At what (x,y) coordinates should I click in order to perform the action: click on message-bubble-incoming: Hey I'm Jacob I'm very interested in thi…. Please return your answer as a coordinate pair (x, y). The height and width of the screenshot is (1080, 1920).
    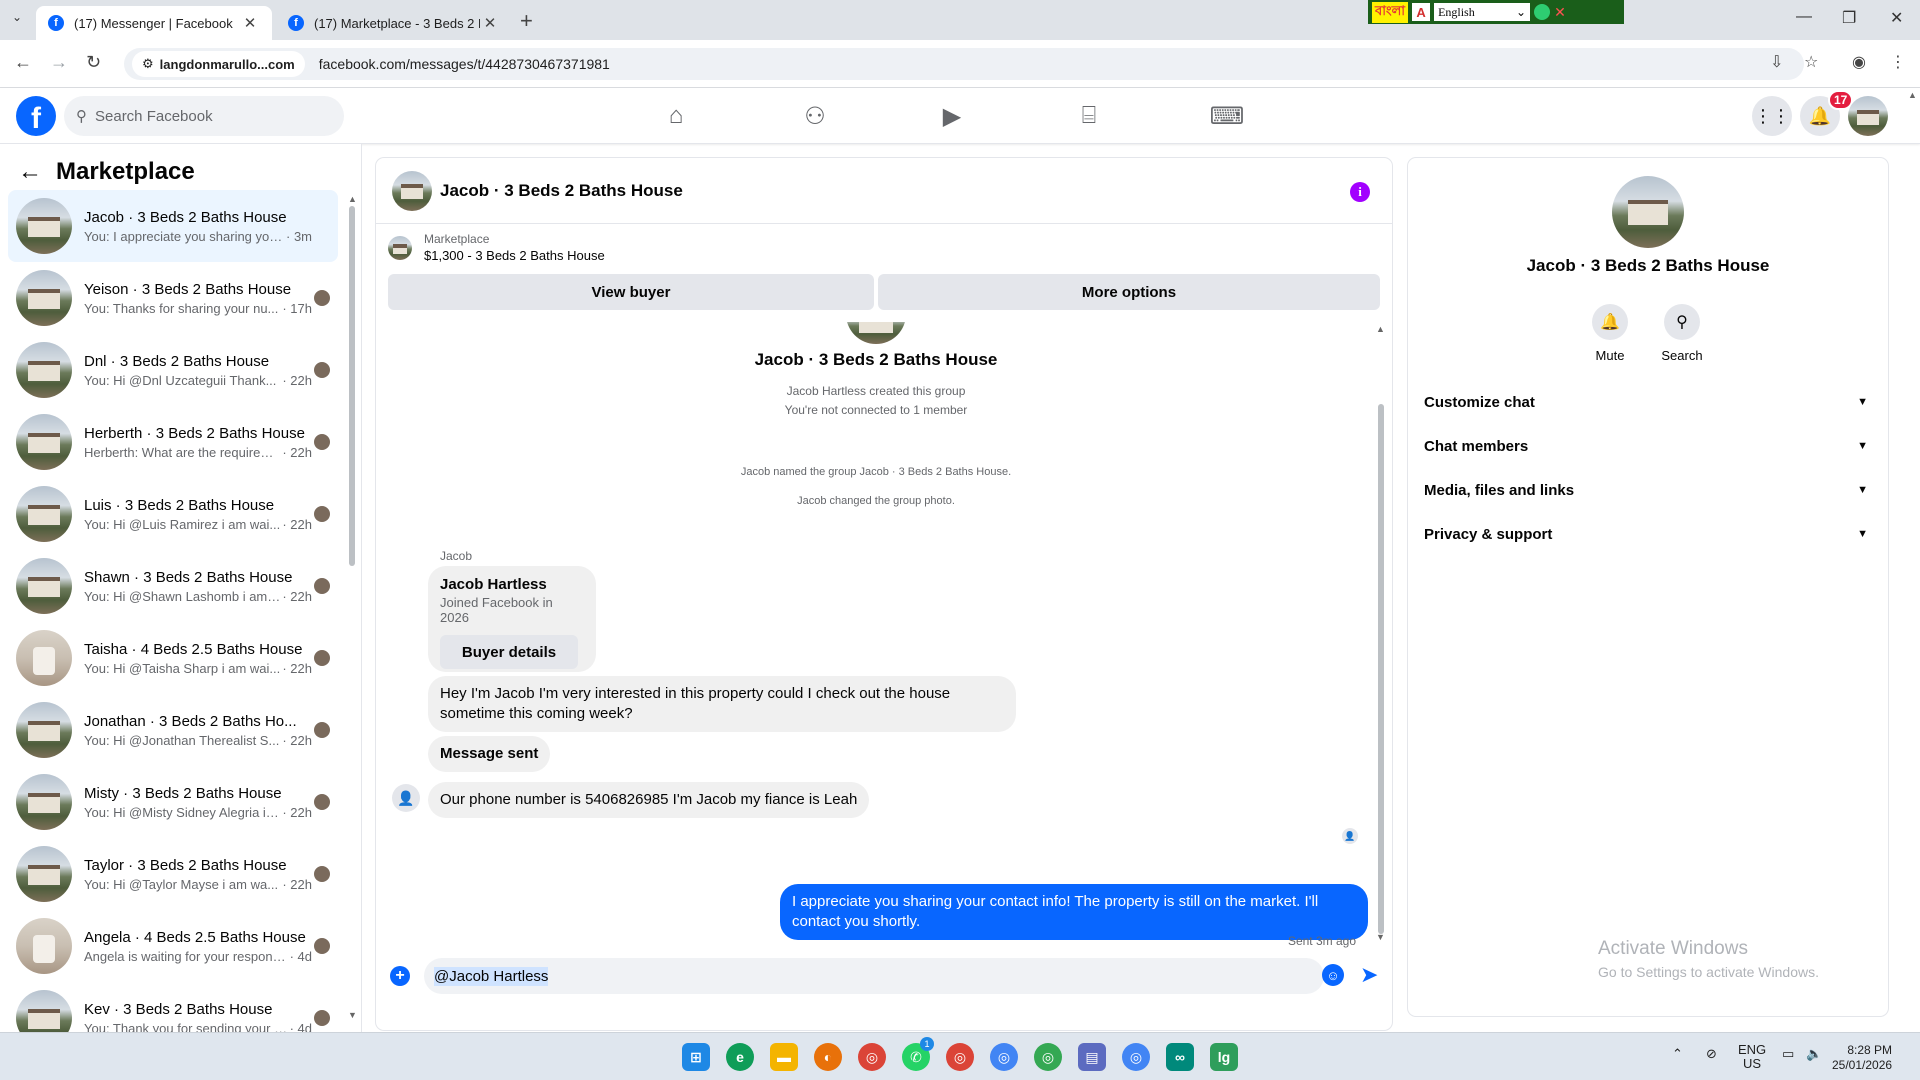
    Looking at the image, I should click on (722, 704).